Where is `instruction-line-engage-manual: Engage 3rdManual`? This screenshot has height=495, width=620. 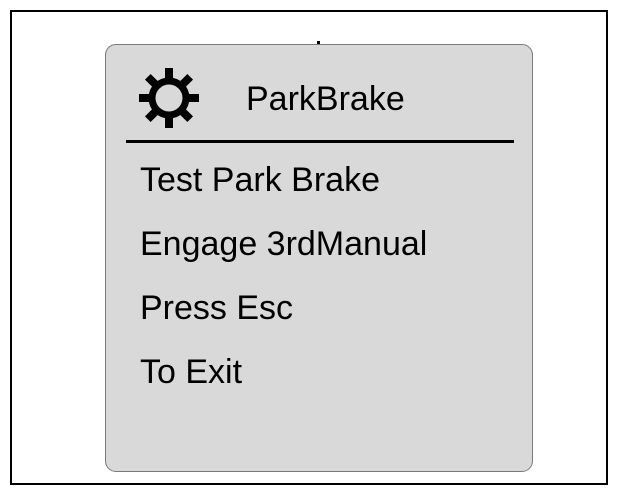 instruction-line-engage-manual: Engage 3rdManual is located at coordinates (284, 244).